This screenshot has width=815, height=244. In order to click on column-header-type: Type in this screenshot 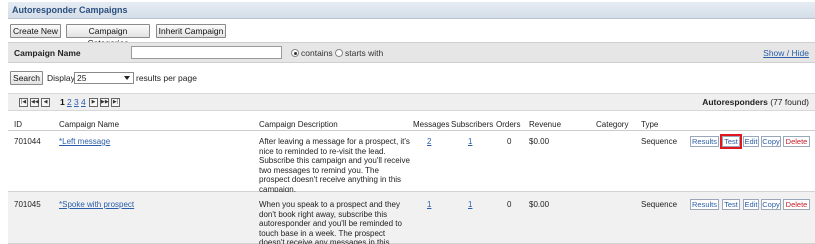, I will do `click(649, 124)`.